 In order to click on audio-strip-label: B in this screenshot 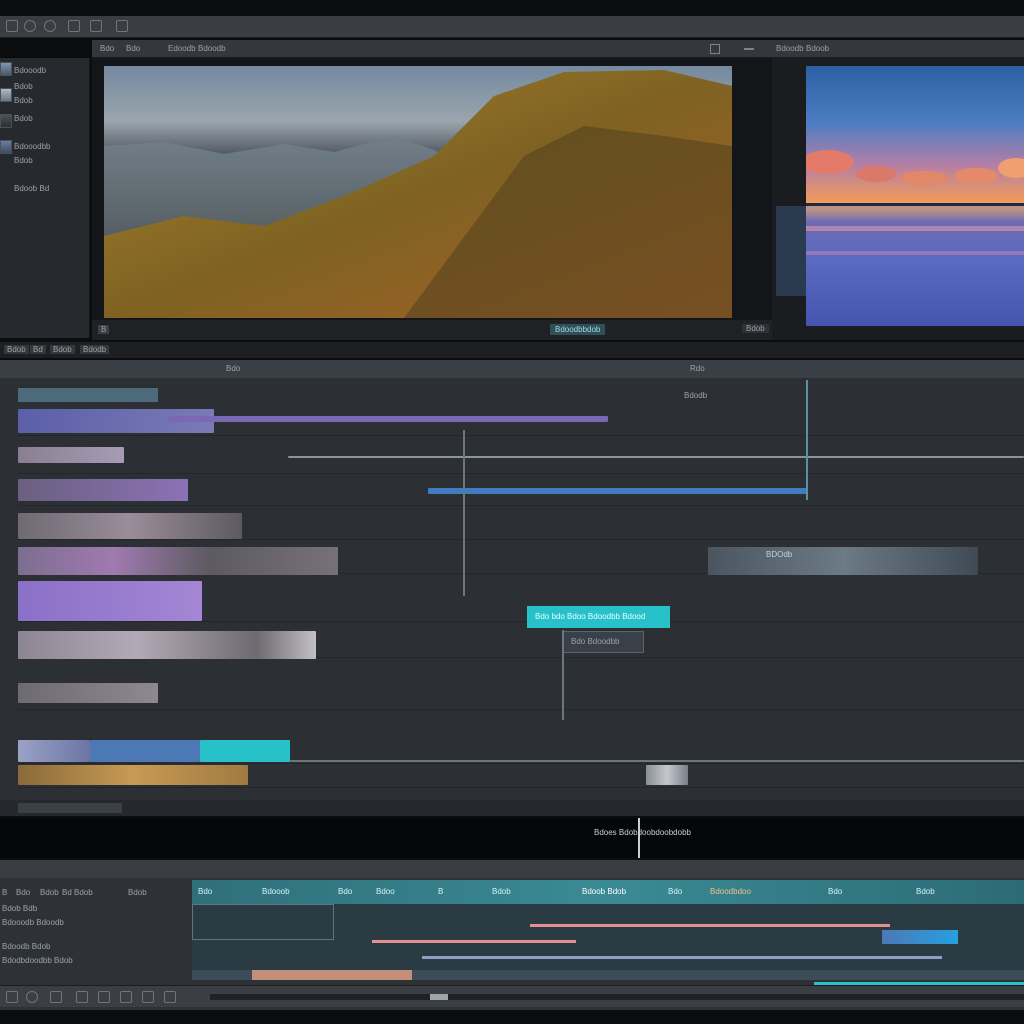, I will do `click(440, 891)`.